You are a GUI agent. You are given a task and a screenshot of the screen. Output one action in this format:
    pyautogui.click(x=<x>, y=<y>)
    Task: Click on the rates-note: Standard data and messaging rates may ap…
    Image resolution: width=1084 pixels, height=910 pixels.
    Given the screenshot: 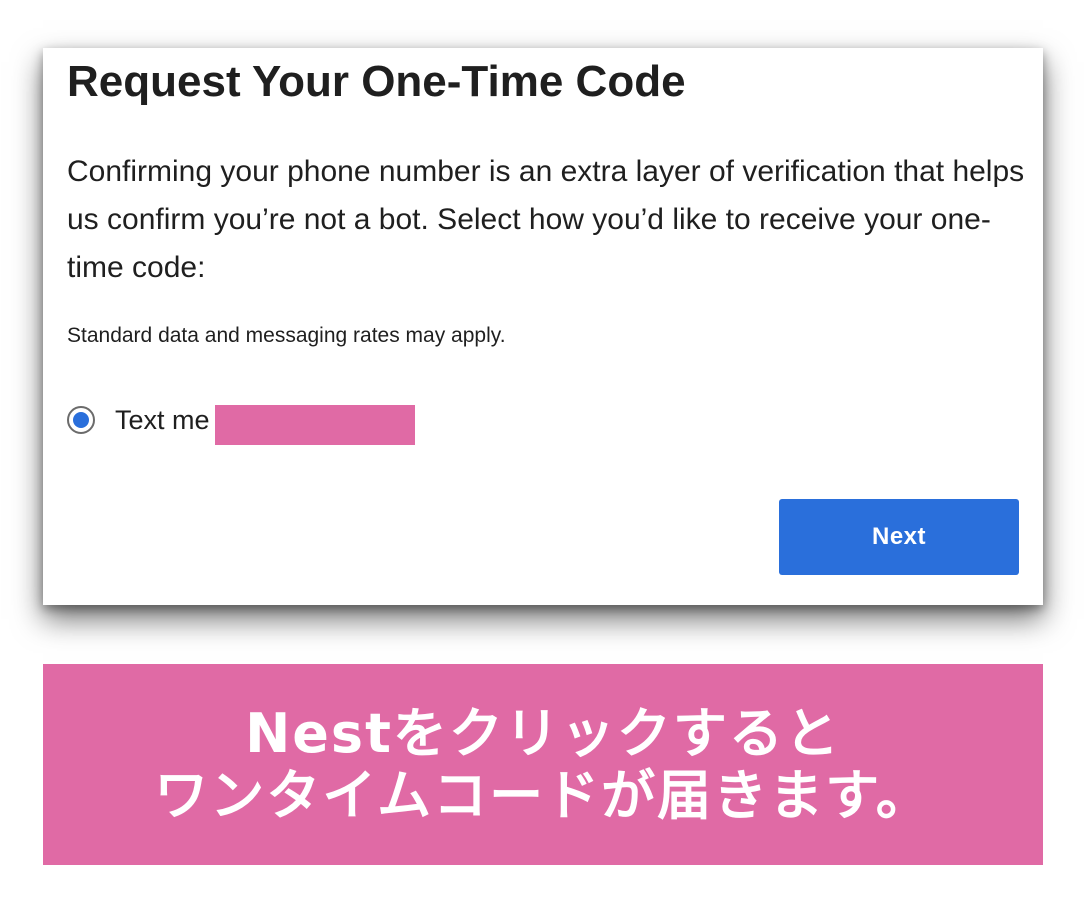 What is the action you would take?
    pyautogui.click(x=286, y=335)
    